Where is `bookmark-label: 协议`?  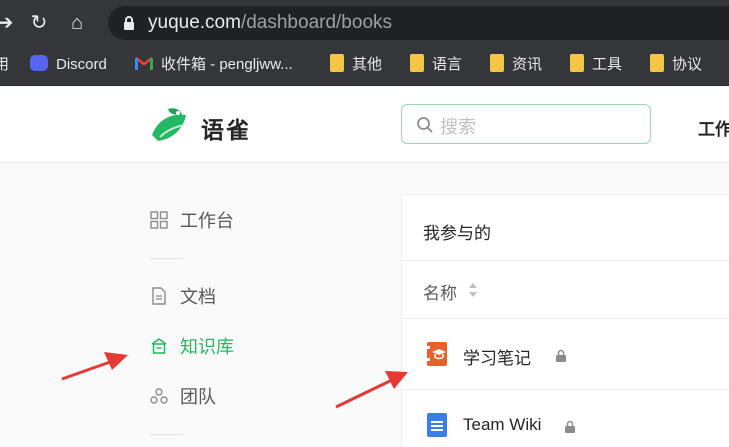 bookmark-label: 协议 is located at coordinates (687, 64).